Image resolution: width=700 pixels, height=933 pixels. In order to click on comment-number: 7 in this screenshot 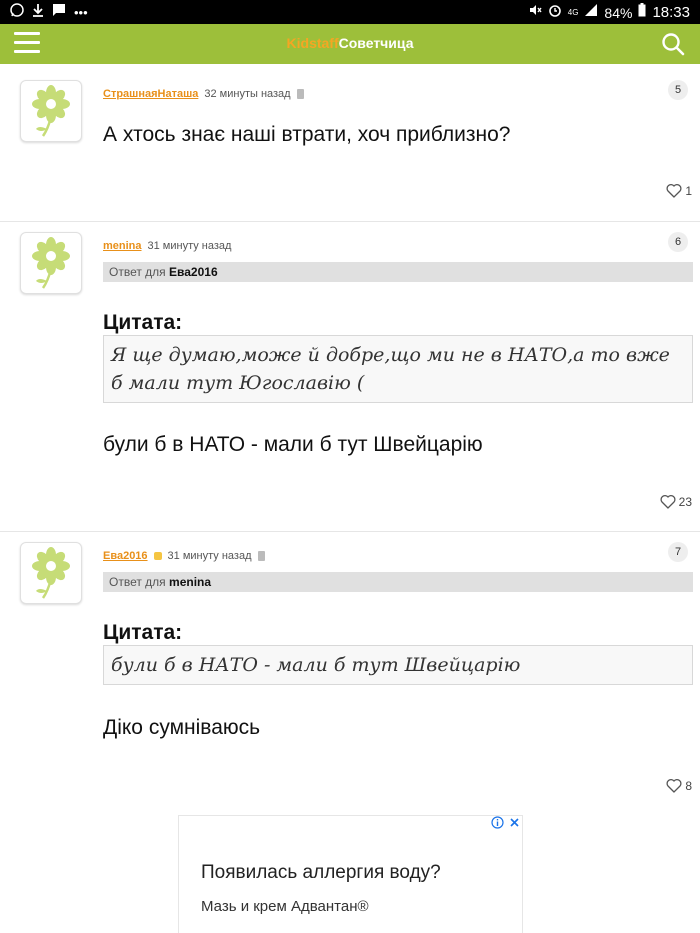, I will do `click(678, 552)`.